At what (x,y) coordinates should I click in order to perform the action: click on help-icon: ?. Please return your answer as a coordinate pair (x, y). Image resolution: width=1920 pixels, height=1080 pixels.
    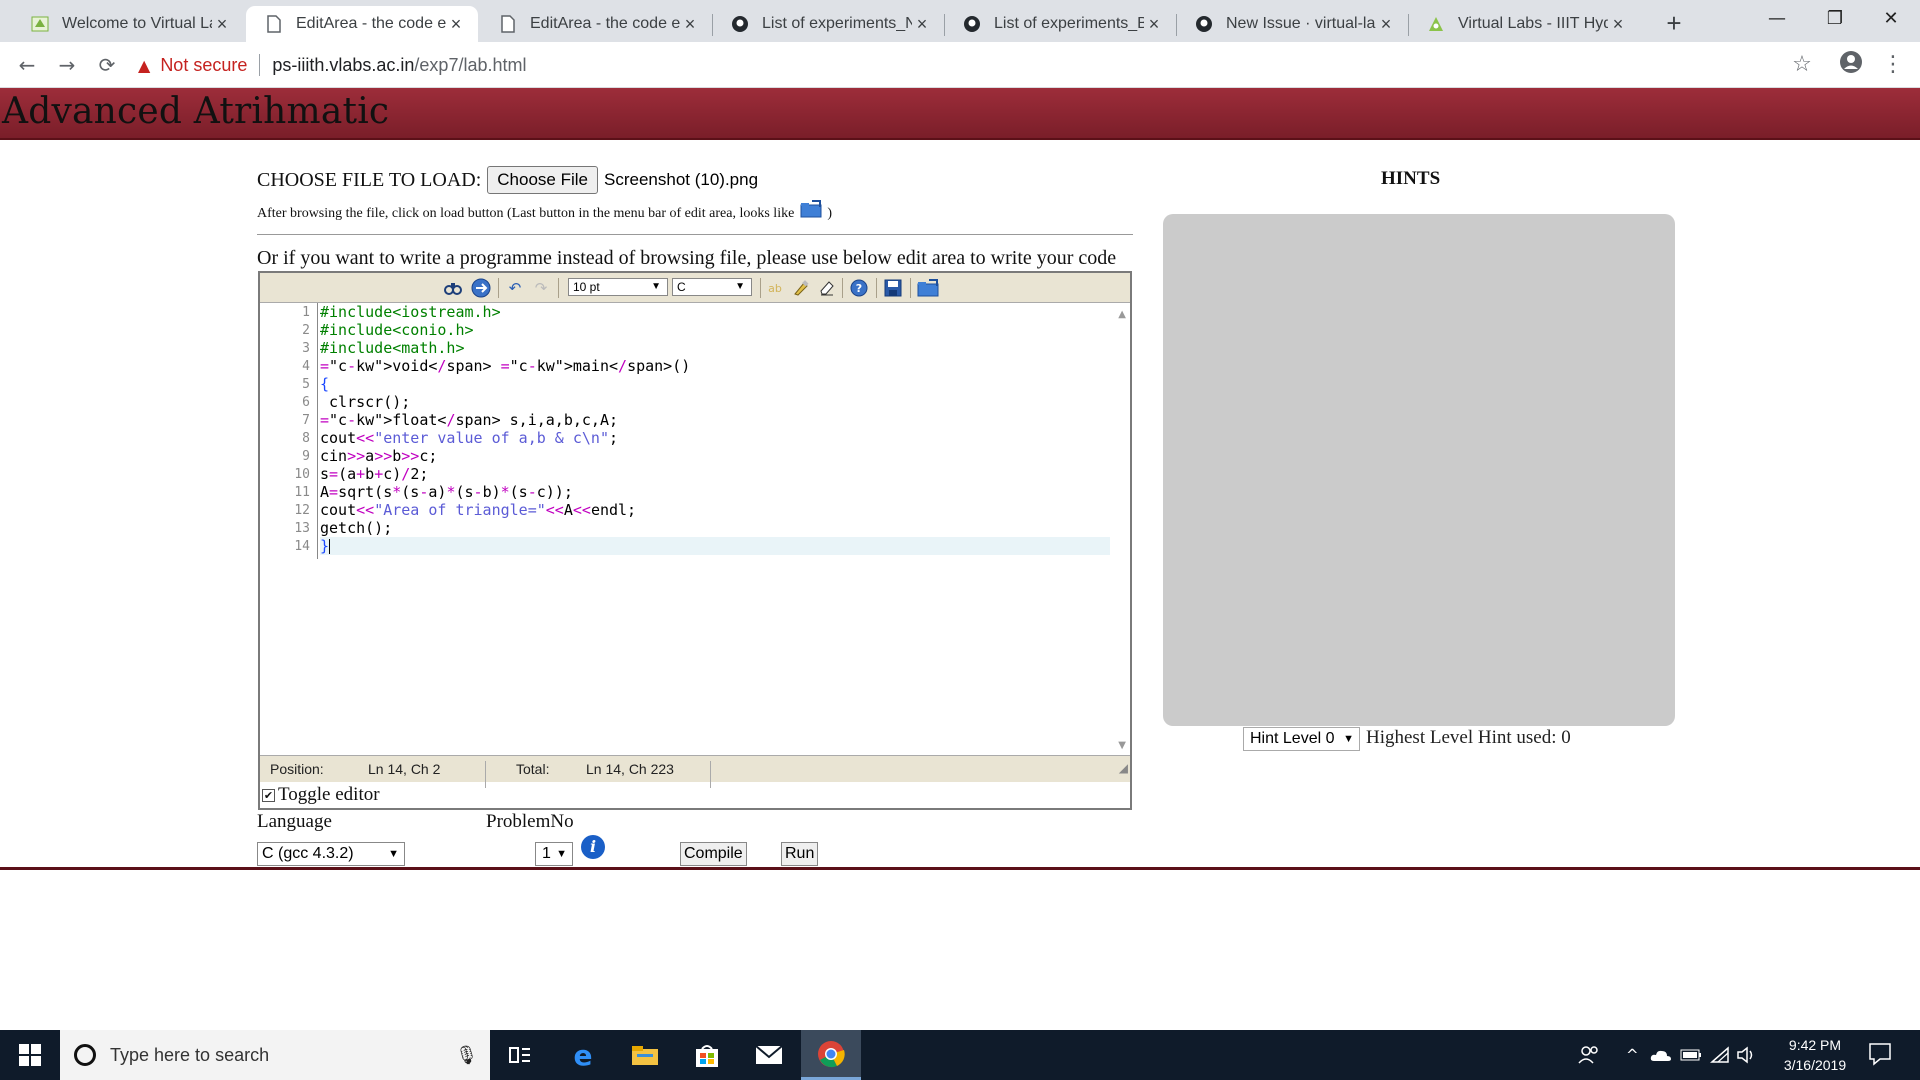
    Looking at the image, I should click on (859, 288).